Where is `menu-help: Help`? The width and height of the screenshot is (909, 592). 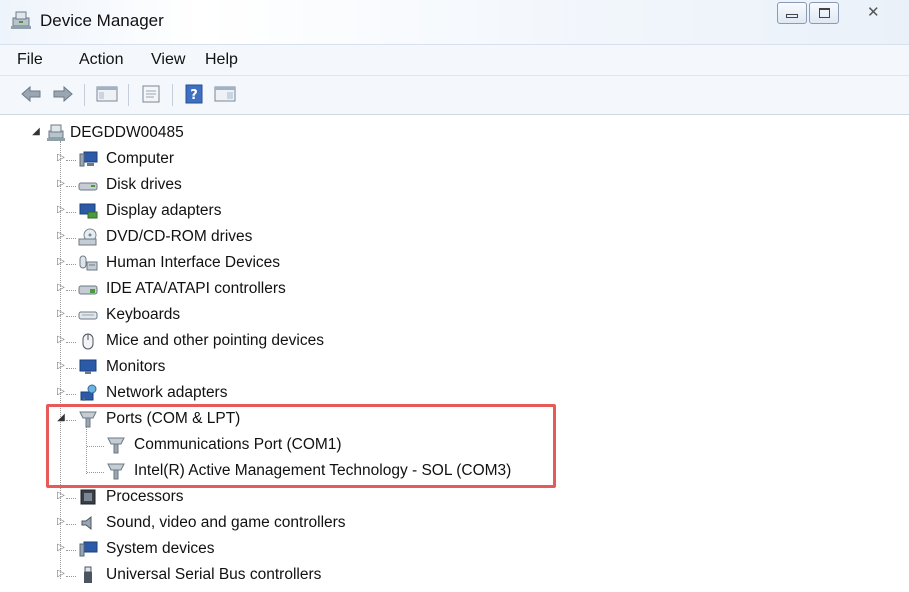 menu-help: Help is located at coordinates (221, 60).